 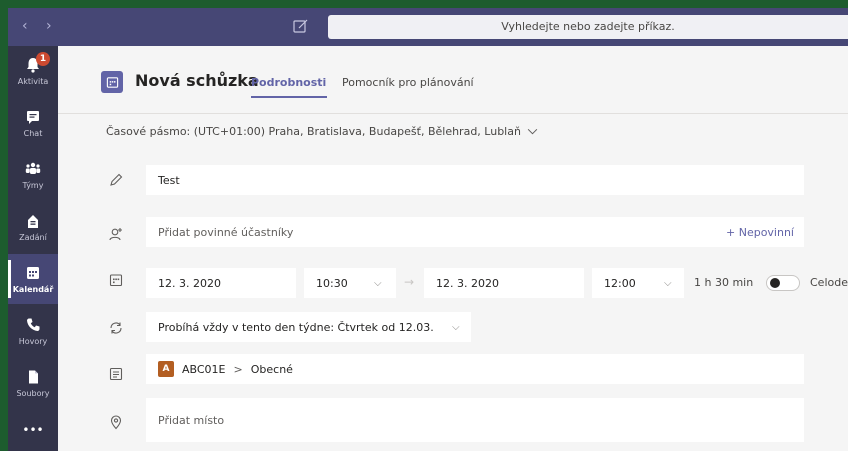 What do you see at coordinates (191, 420) in the screenshot?
I see `location-placeholder: Přidat místo` at bounding box center [191, 420].